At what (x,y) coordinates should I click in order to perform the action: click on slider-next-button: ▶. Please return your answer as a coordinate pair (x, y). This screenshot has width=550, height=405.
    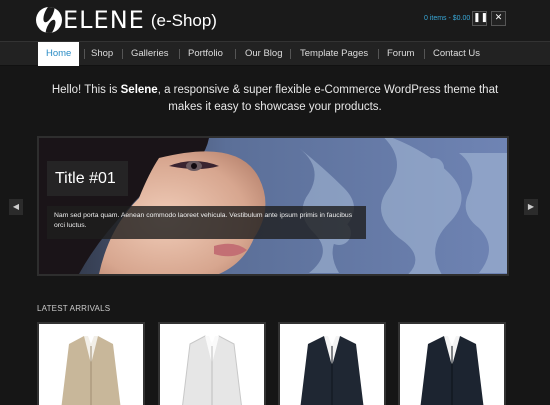
    Looking at the image, I should click on (531, 207).